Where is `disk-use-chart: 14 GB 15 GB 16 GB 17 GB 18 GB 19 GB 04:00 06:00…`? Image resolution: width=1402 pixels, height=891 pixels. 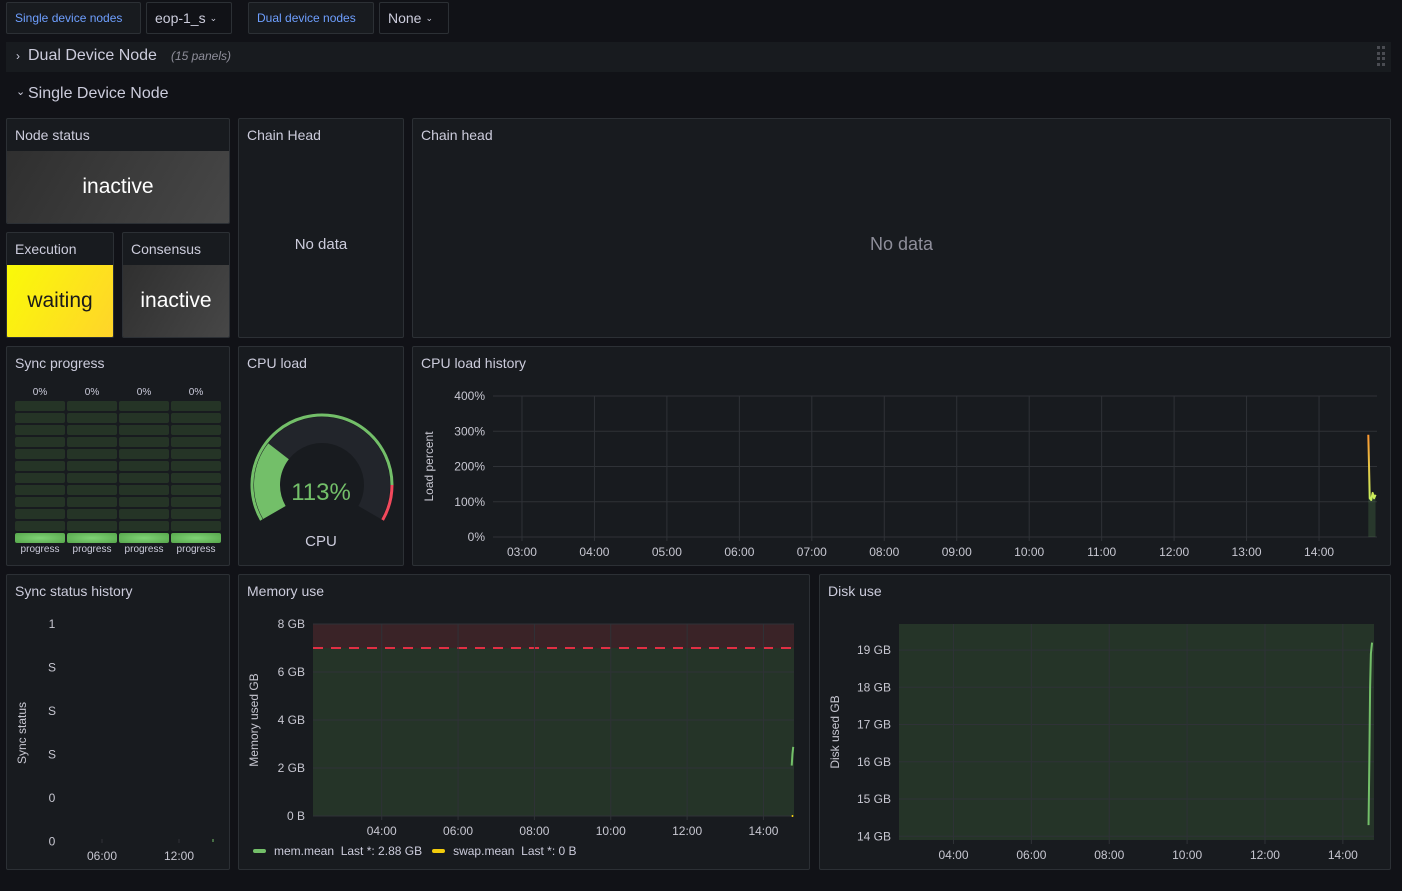 disk-use-chart: 14 GB 15 GB 16 GB 17 GB 18 GB 19 GB 04:00 06:00… is located at coordinates (1101, 743).